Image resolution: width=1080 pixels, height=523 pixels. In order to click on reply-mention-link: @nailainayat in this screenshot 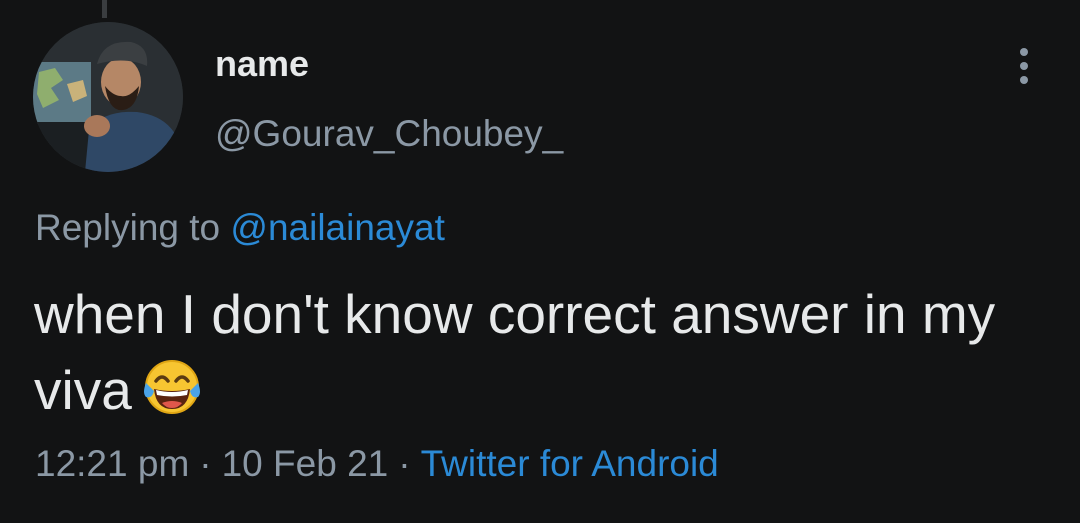, I will do `click(337, 227)`.